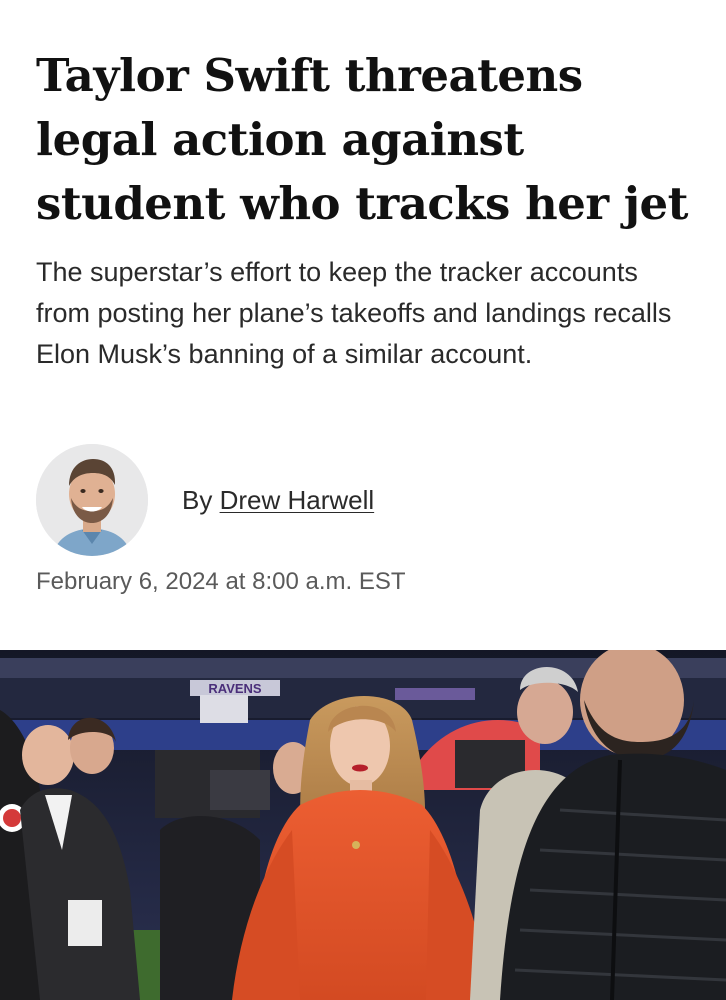 The image size is (726, 1000). Describe the element at coordinates (197, 500) in the screenshot. I see `byline-prefix: By` at that location.